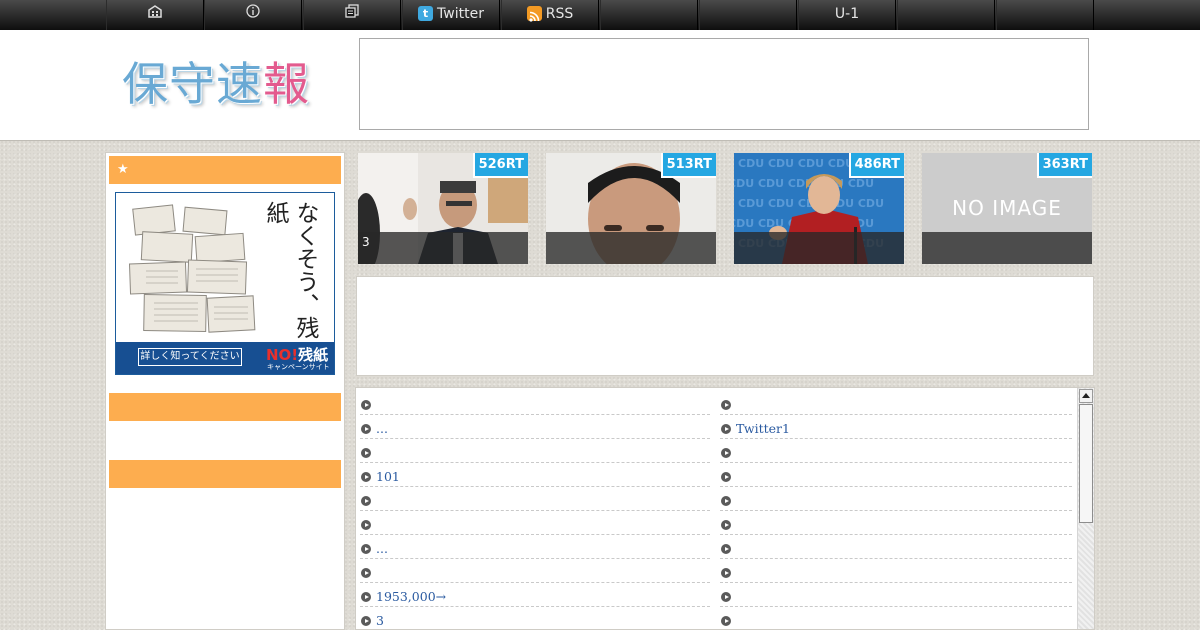 Image resolution: width=1200 pixels, height=630 pixels. What do you see at coordinates (1064, 165) in the screenshot?
I see `rt-count-badge: 363RT` at bounding box center [1064, 165].